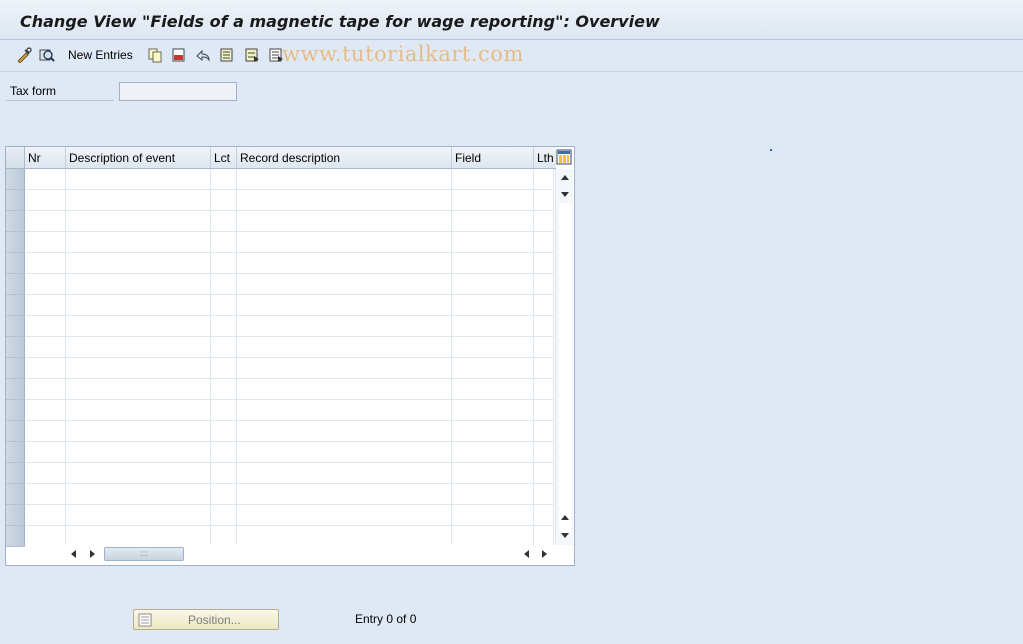 Image resolution: width=1023 pixels, height=644 pixels. What do you see at coordinates (545, 158) in the screenshot?
I see `col-header-lth: Lth` at bounding box center [545, 158].